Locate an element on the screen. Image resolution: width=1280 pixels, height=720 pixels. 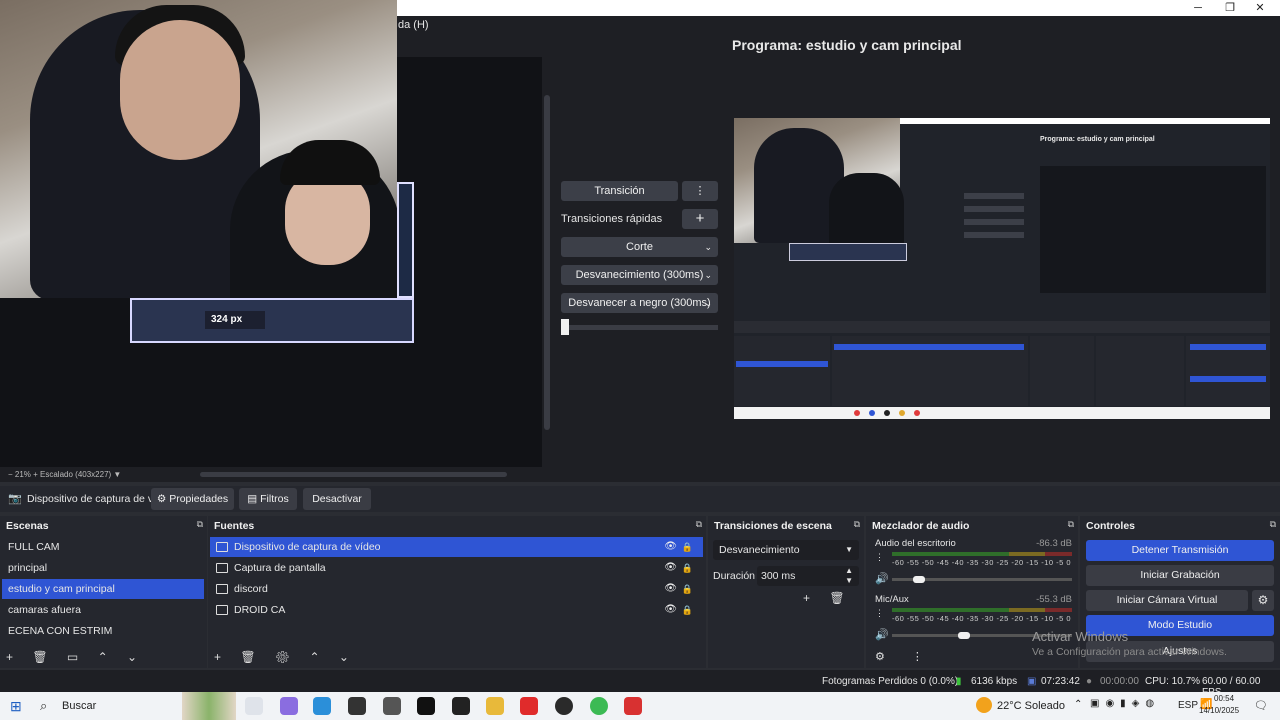
mini-sources is located at coordinates (930, 371).